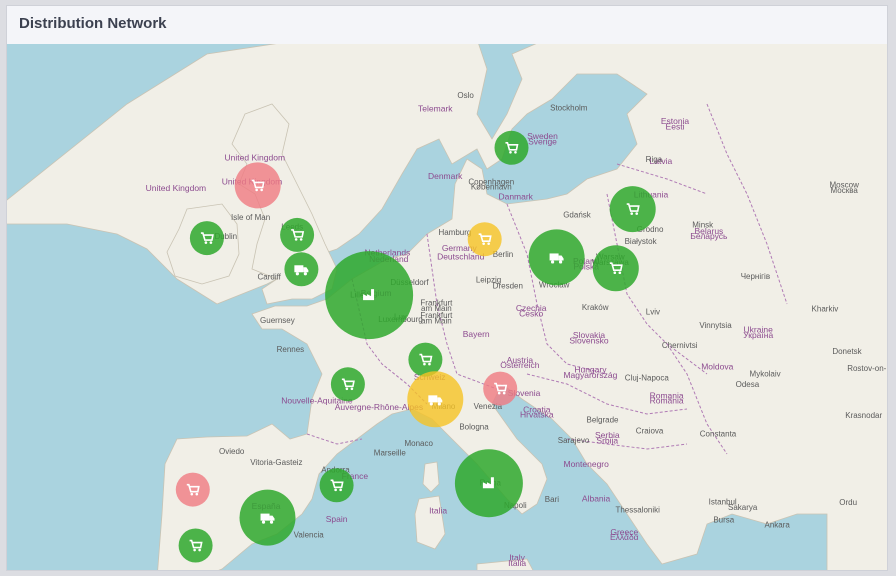 This screenshot has height=576, width=896. What do you see at coordinates (723, 519) in the screenshot?
I see `map-label: Bursa` at bounding box center [723, 519].